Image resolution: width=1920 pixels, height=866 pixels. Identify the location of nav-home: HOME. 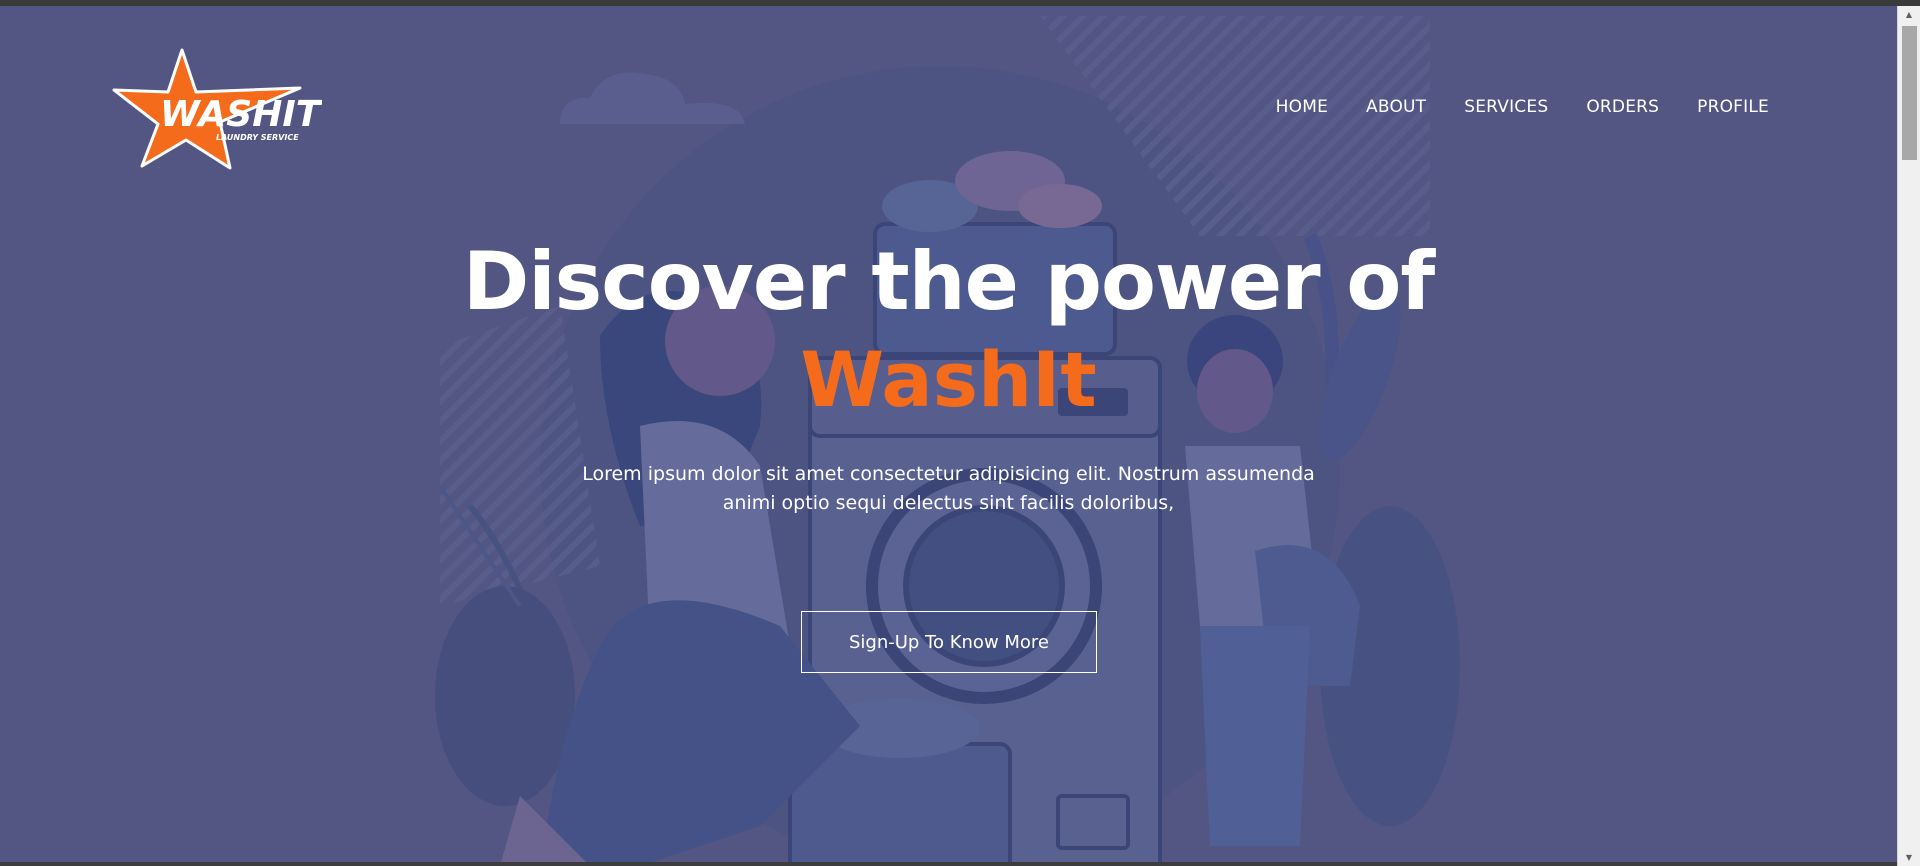
(1302, 107).